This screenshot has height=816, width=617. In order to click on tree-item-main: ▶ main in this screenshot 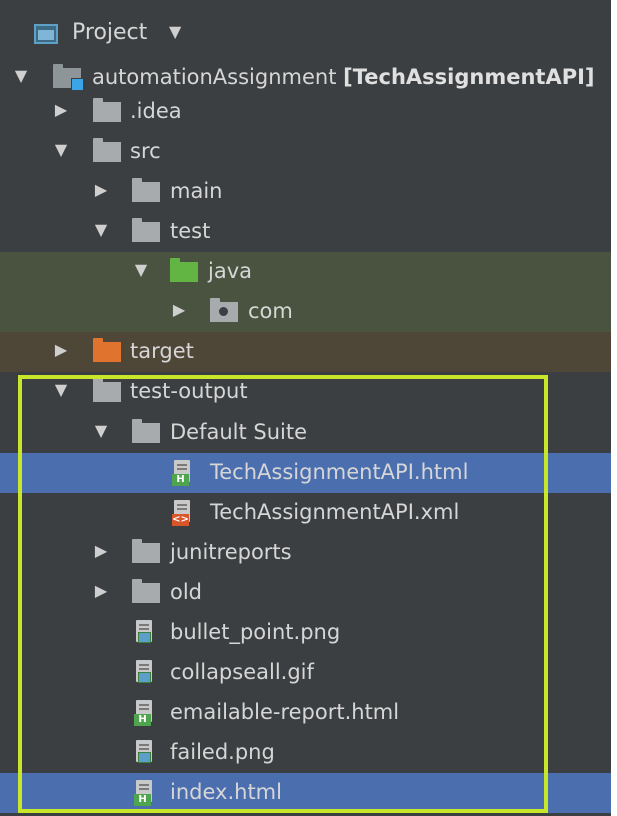, I will do `click(305, 192)`.